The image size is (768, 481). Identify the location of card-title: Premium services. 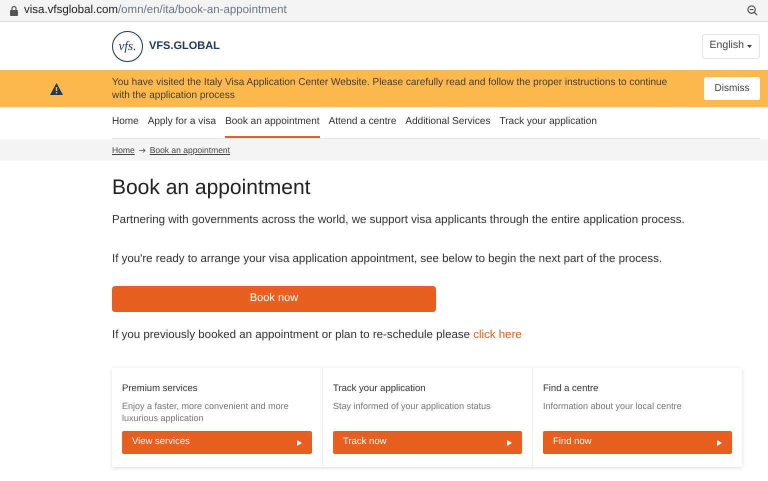
(160, 389).